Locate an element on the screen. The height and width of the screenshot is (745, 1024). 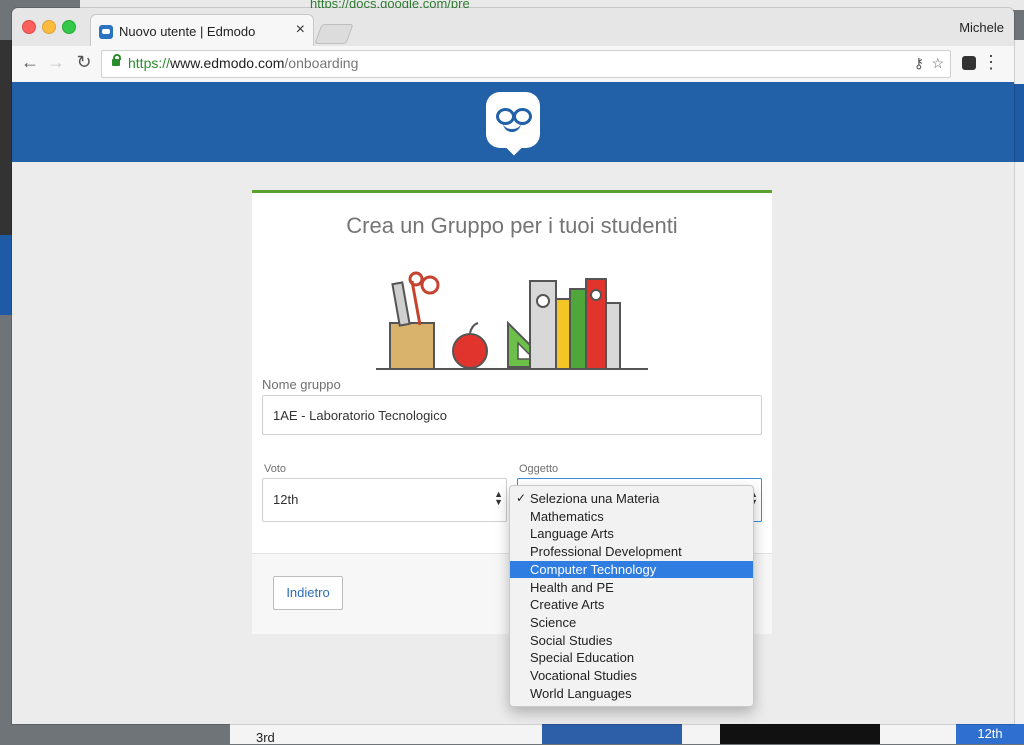
star-icon: ☆ is located at coordinates (937, 63).